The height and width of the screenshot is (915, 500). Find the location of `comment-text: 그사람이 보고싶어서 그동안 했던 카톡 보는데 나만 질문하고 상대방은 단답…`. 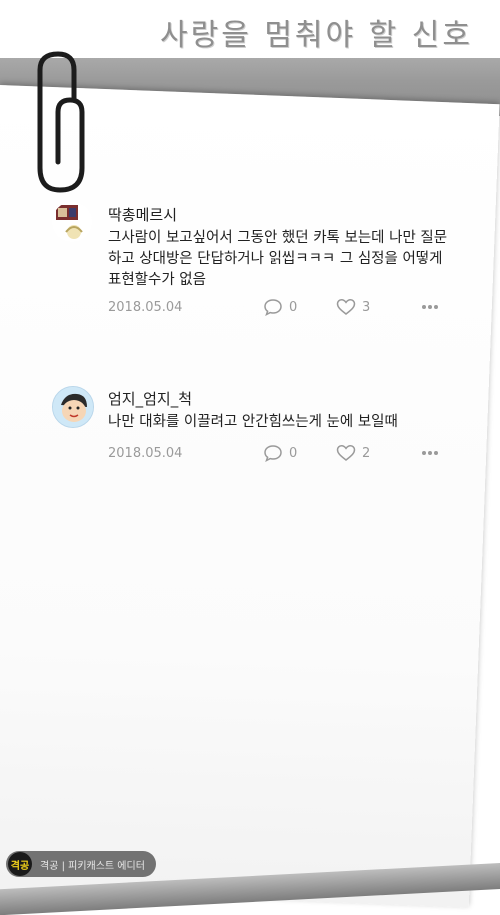

comment-text: 그사람이 보고싶어서 그동안 했던 카톡 보는데 나만 질문하고 상대방은 단답… is located at coordinates (278, 259).